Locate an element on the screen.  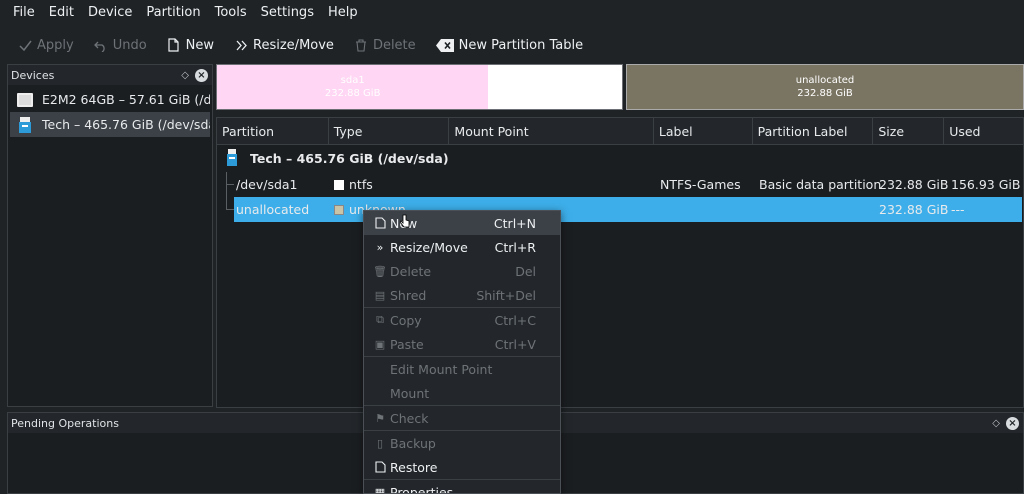
double-chevron-icon is located at coordinates (241, 45).